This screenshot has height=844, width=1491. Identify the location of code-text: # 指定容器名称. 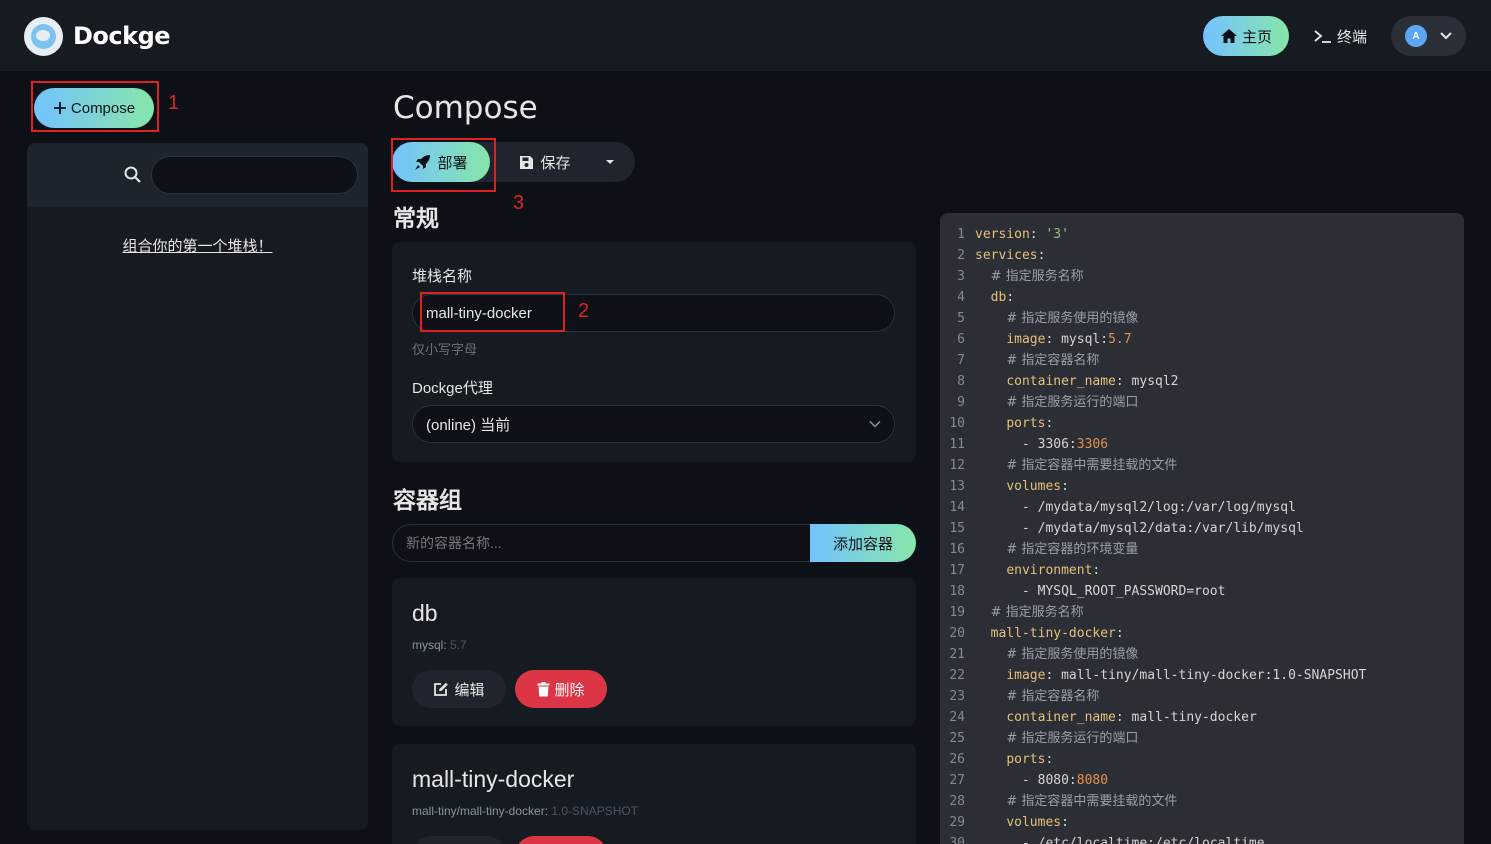
(1037, 360).